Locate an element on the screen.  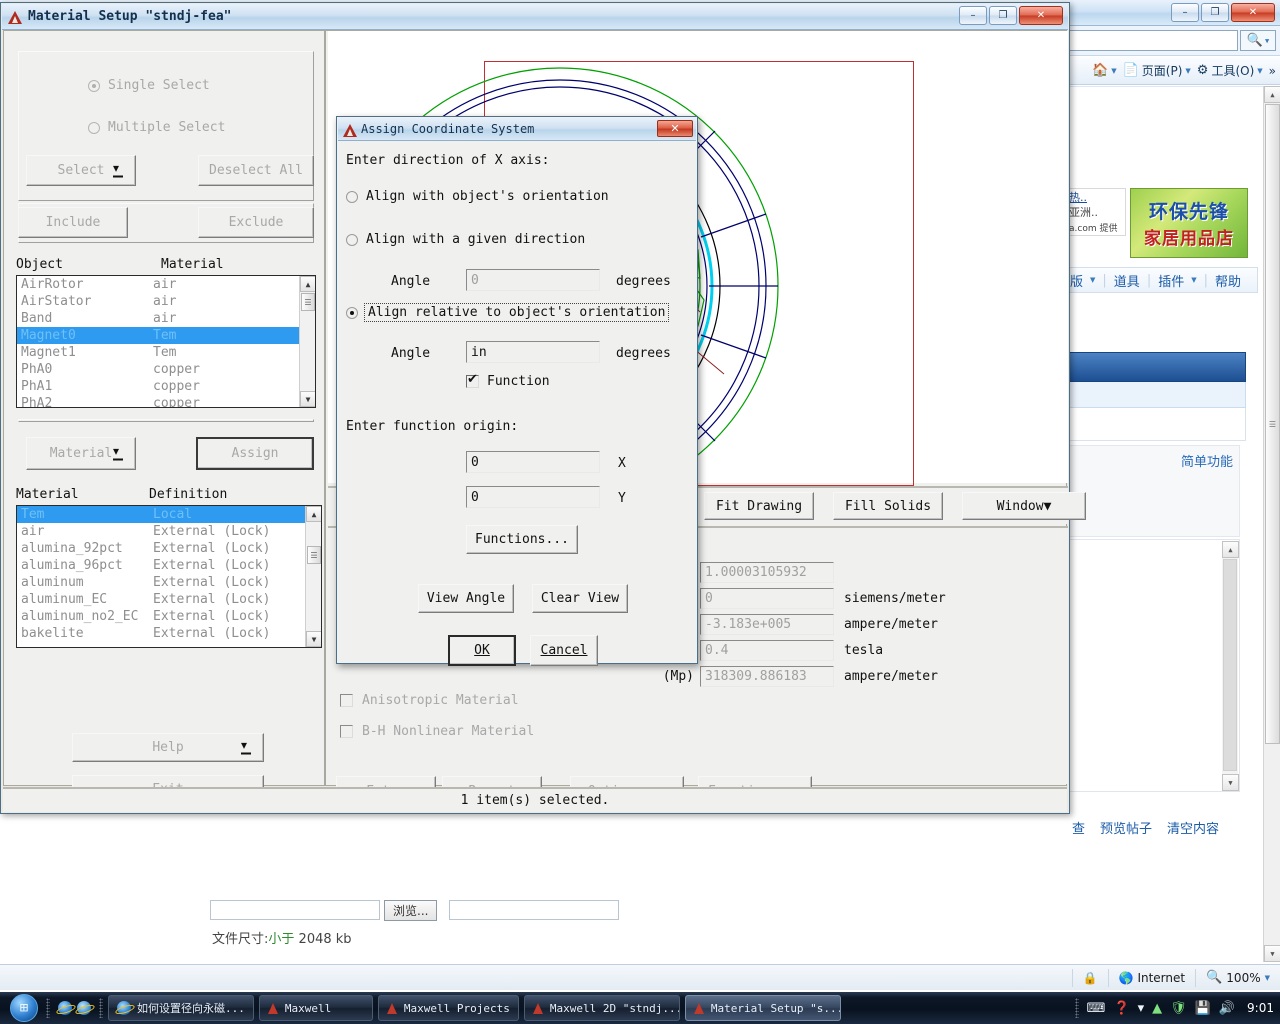
property-value-br: 0.4 is located at coordinates (767, 650).